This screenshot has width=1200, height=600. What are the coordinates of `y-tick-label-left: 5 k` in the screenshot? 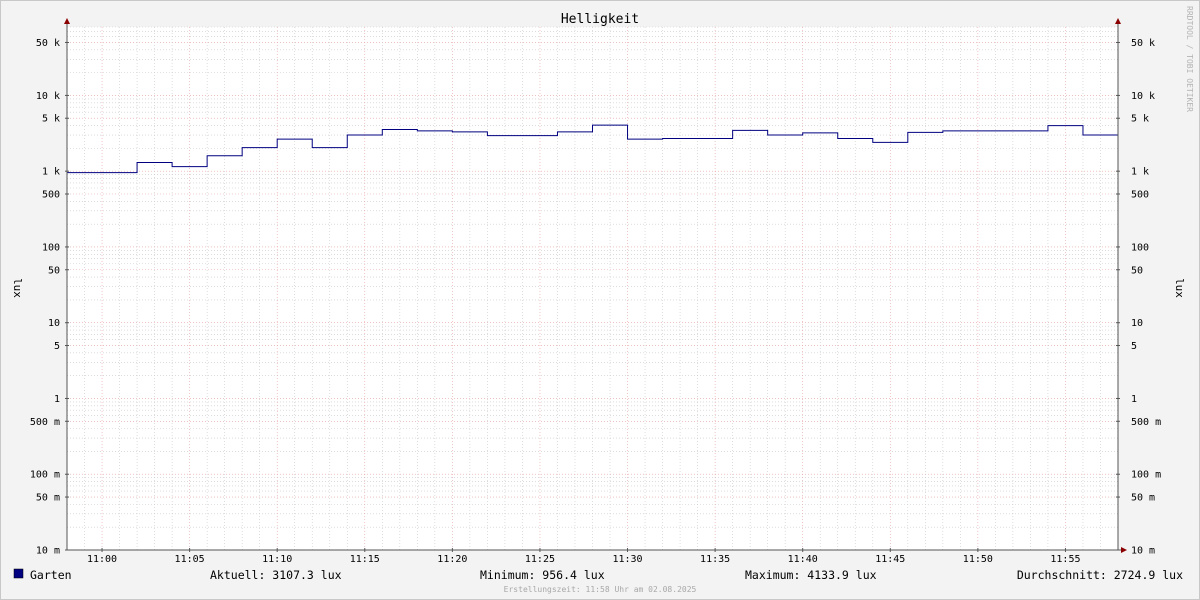 It's located at (51, 119).